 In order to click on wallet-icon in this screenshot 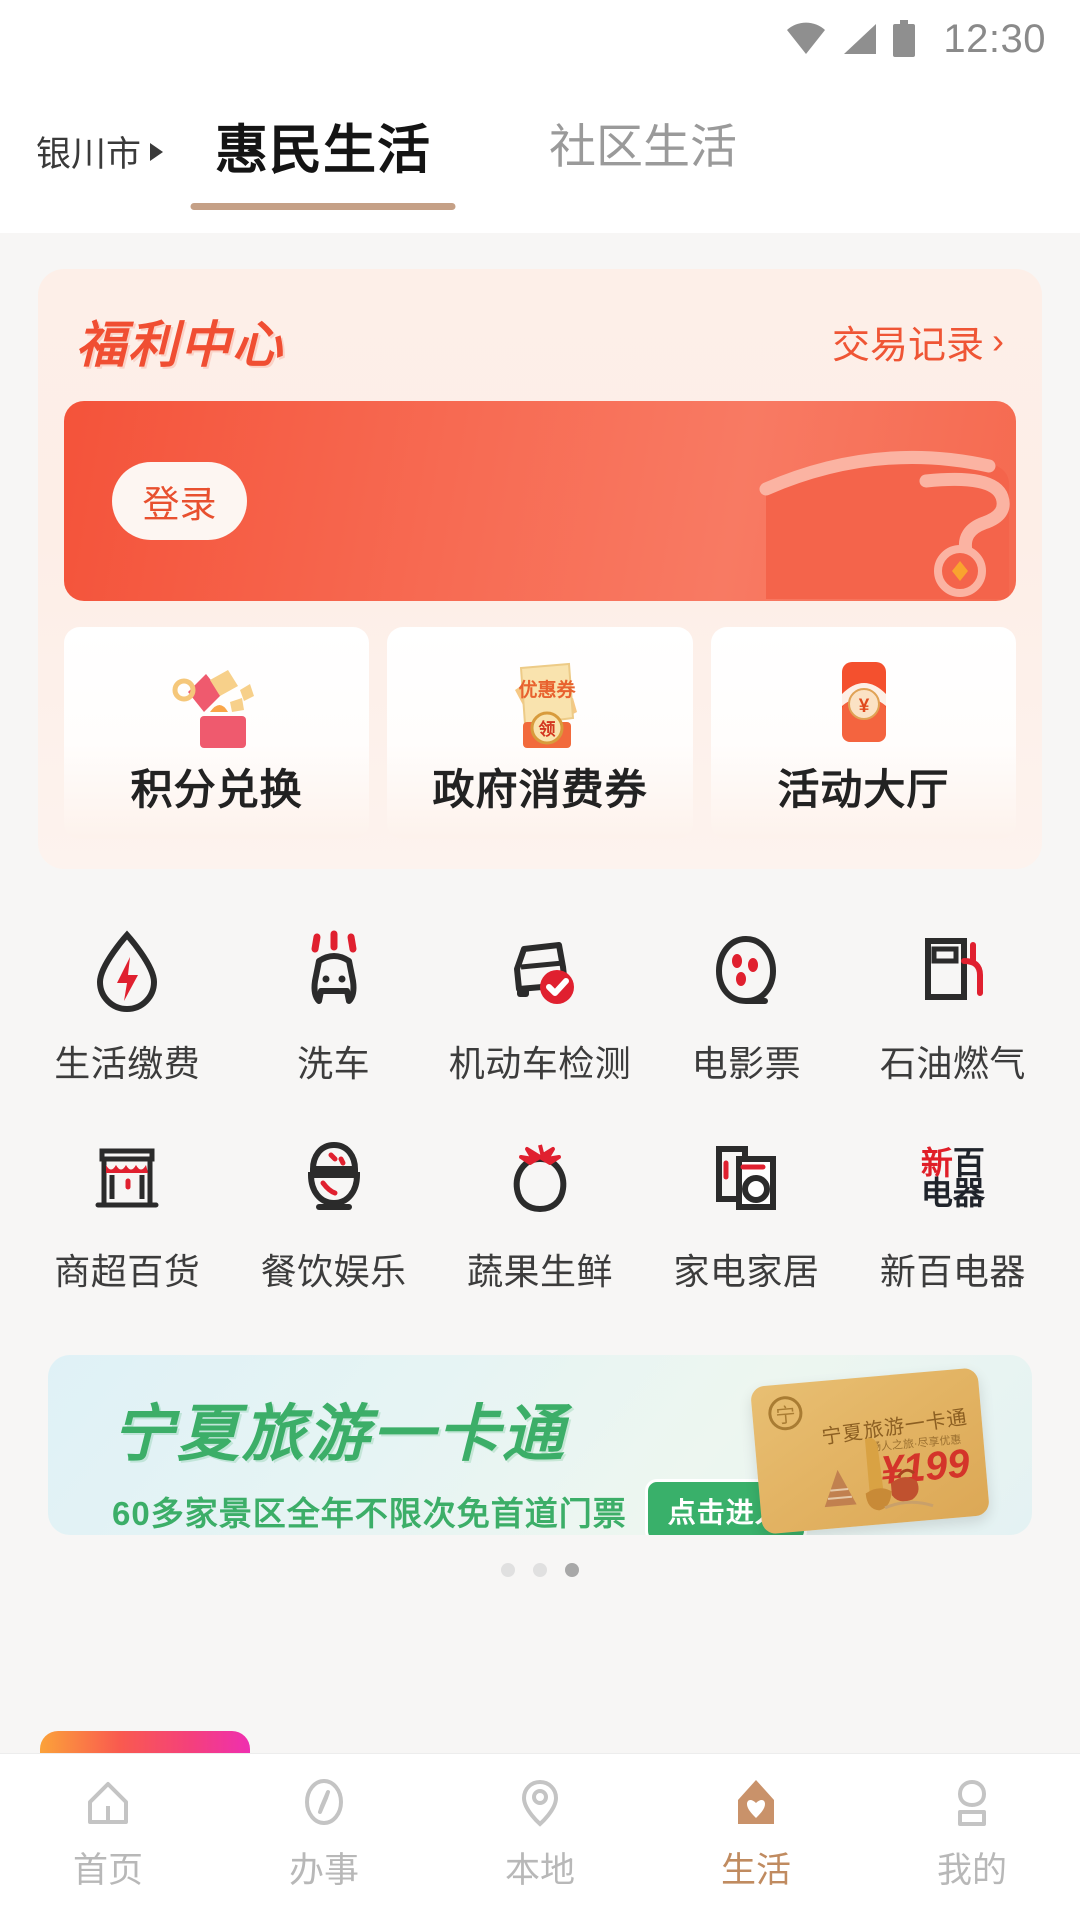, I will do `click(884, 525)`.